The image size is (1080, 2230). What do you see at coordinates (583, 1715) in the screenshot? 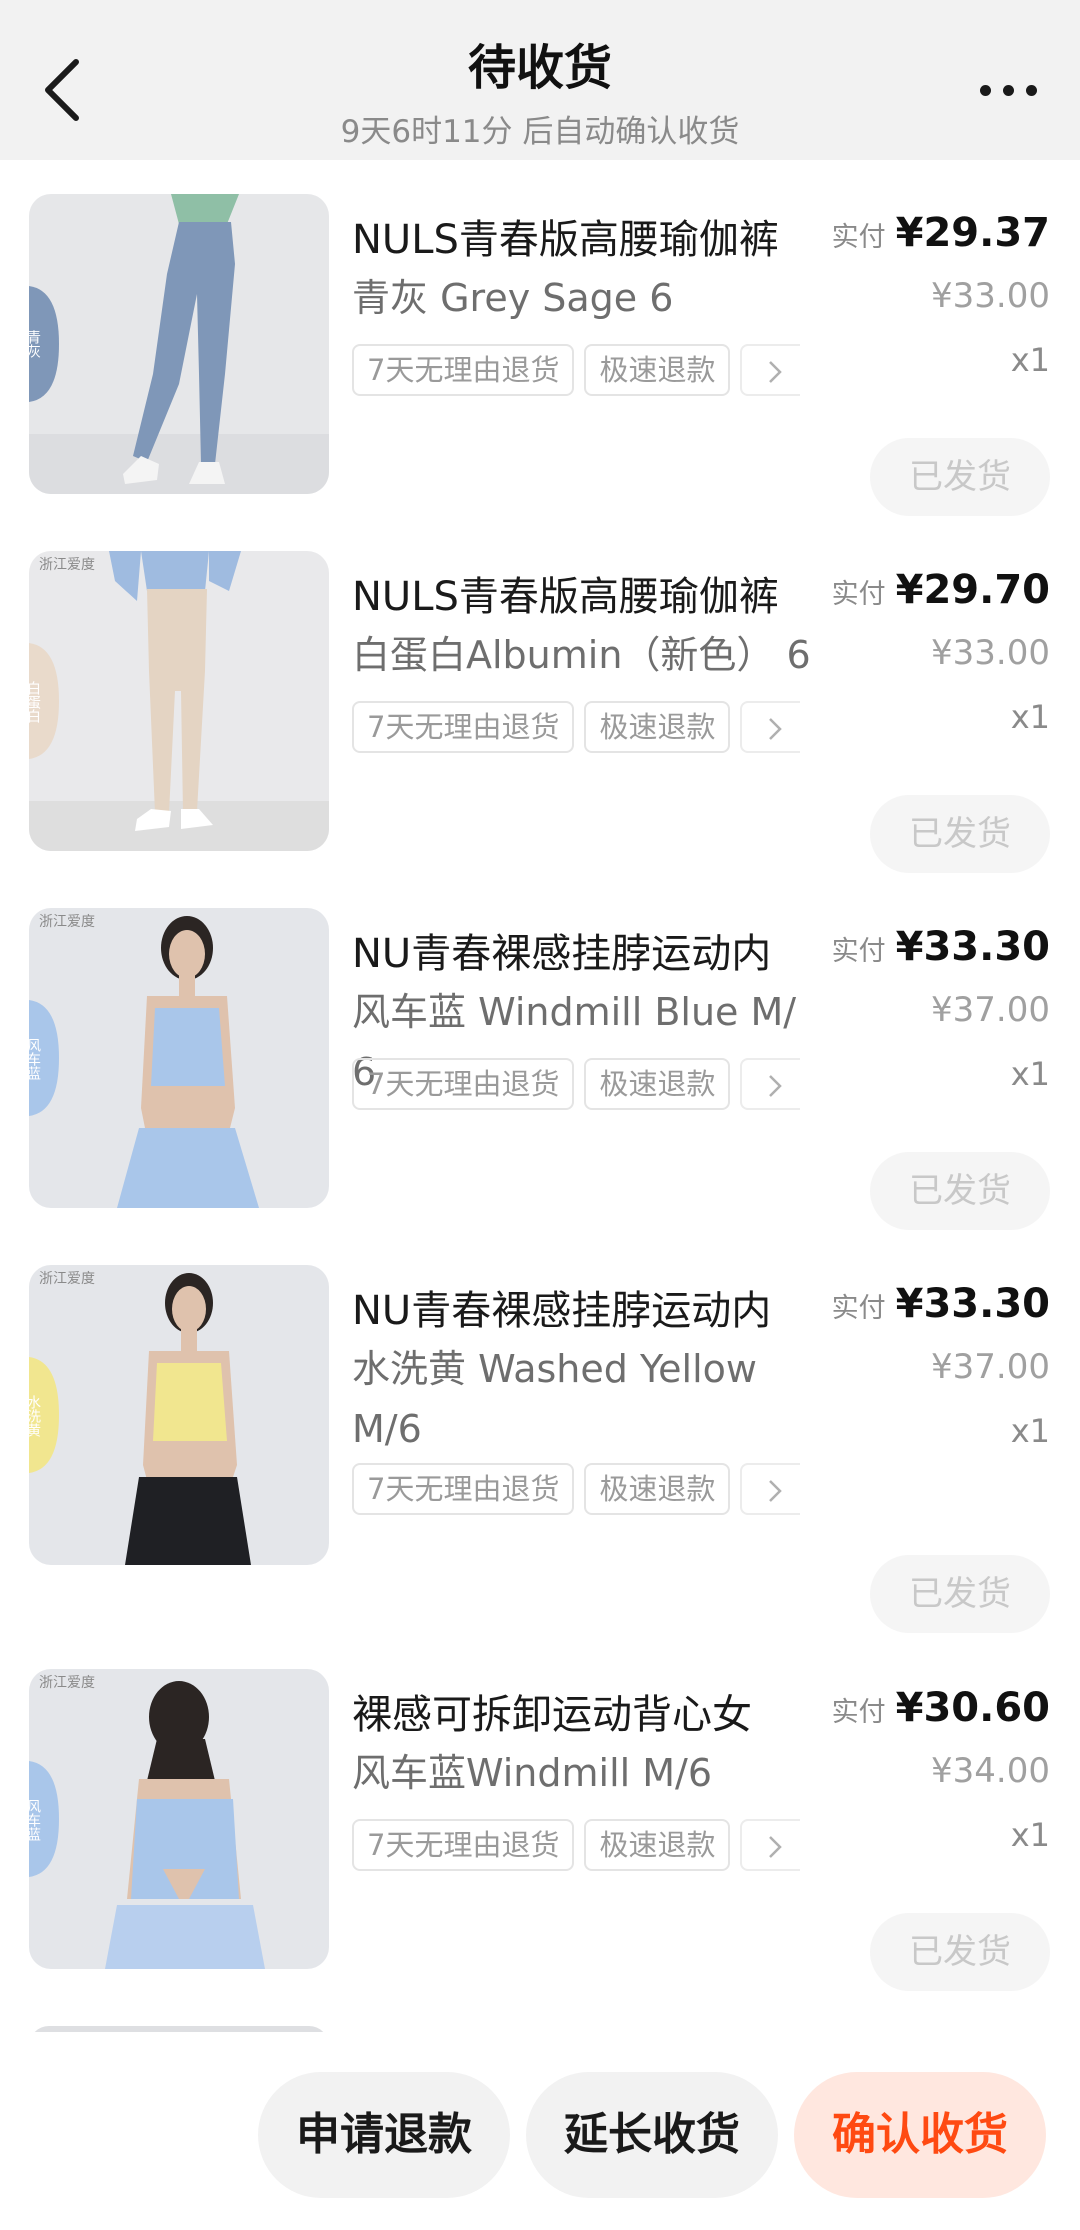
I see `product-title: 裸感可拆卸运动背心女` at bounding box center [583, 1715].